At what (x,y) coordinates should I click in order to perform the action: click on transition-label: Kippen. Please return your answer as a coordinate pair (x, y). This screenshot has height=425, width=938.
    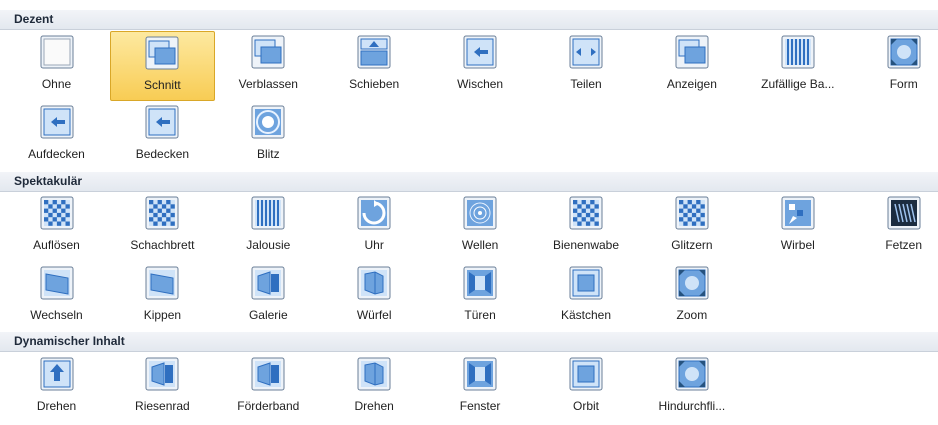
    Looking at the image, I should click on (162, 315).